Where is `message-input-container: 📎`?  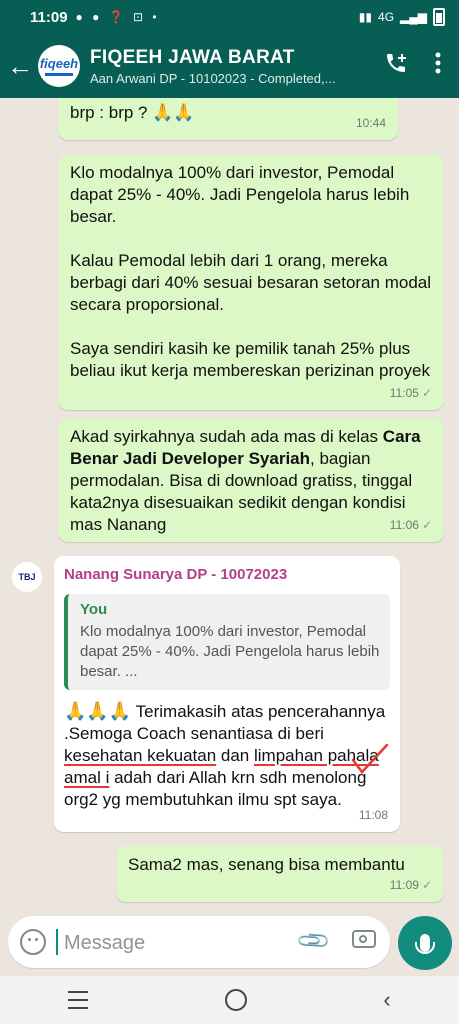 message-input-container: 📎 is located at coordinates (199, 942).